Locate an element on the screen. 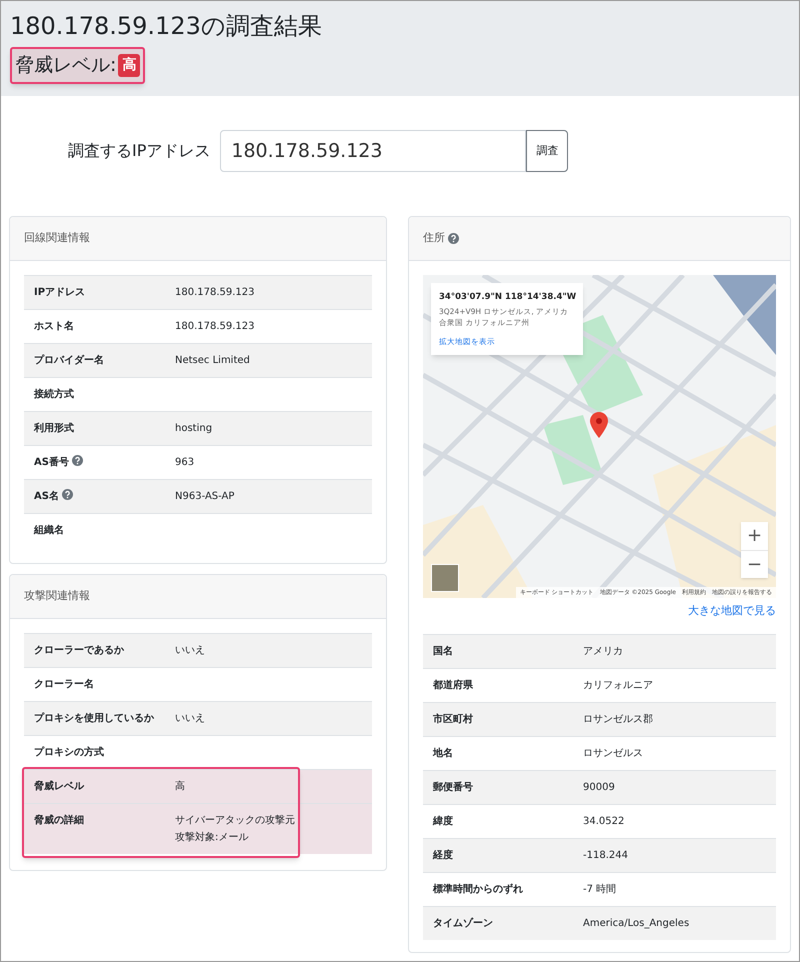 This screenshot has height=962, width=800. row-label: クローラー名 is located at coordinates (64, 684).